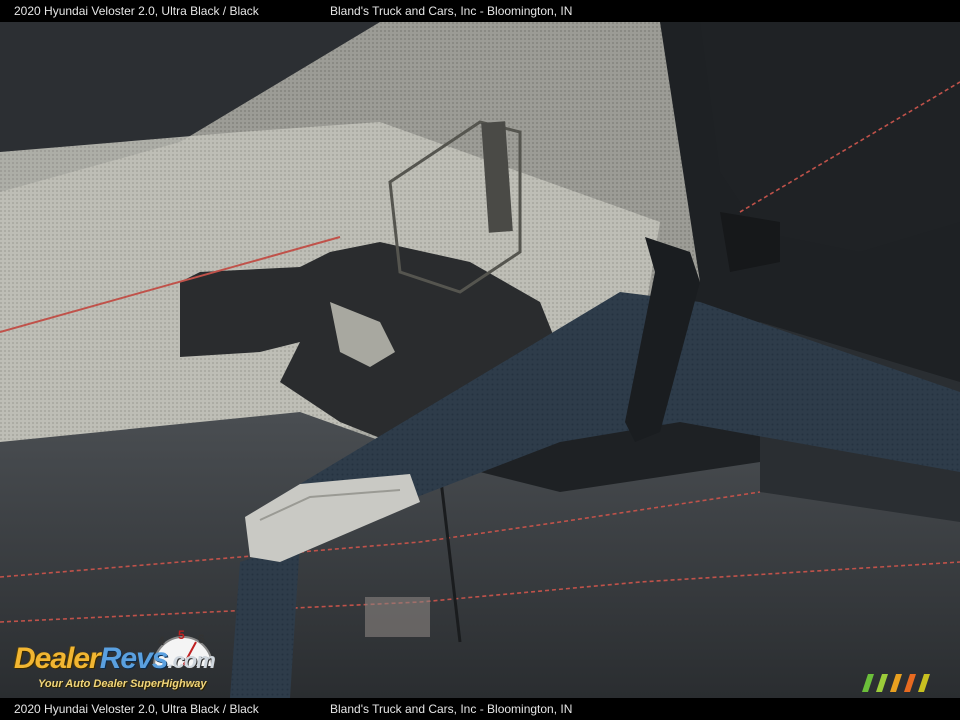 The height and width of the screenshot is (720, 960). I want to click on stripe-orange, so click(896, 683).